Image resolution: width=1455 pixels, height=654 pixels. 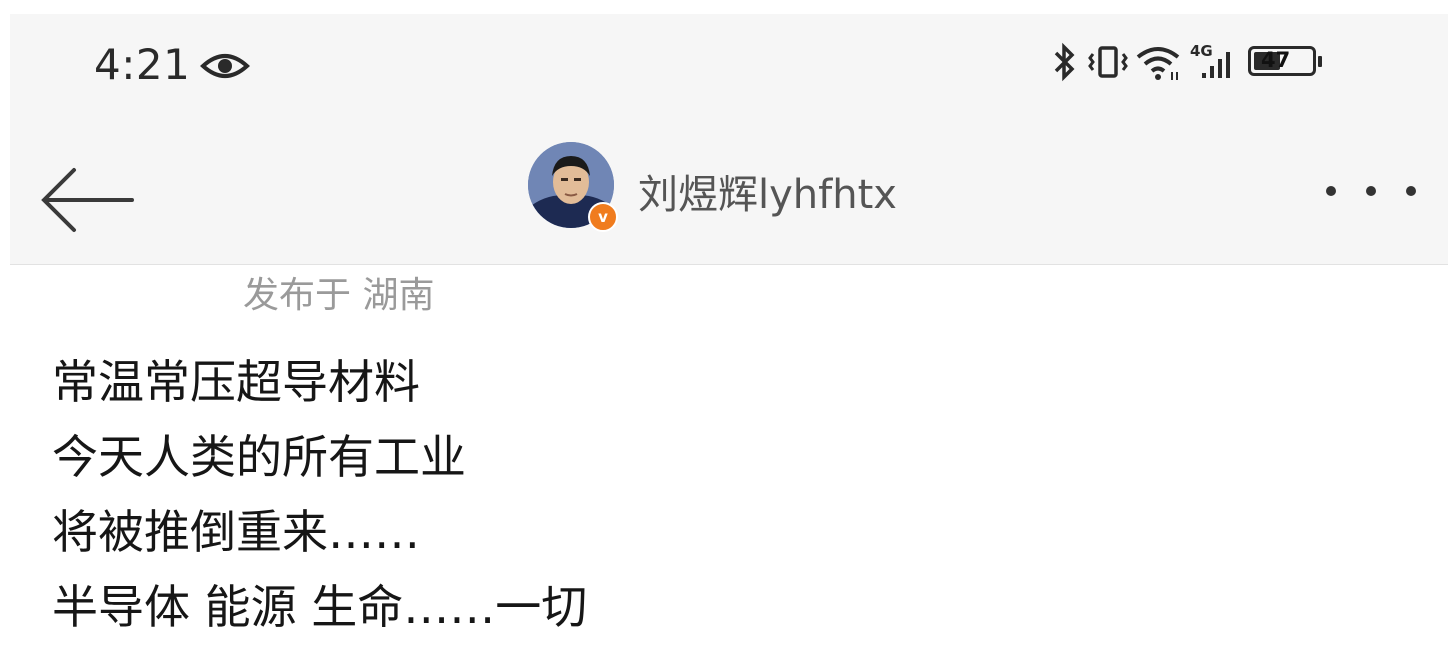 What do you see at coordinates (767, 191) in the screenshot?
I see `username: 刘煜辉lyhfhtx` at bounding box center [767, 191].